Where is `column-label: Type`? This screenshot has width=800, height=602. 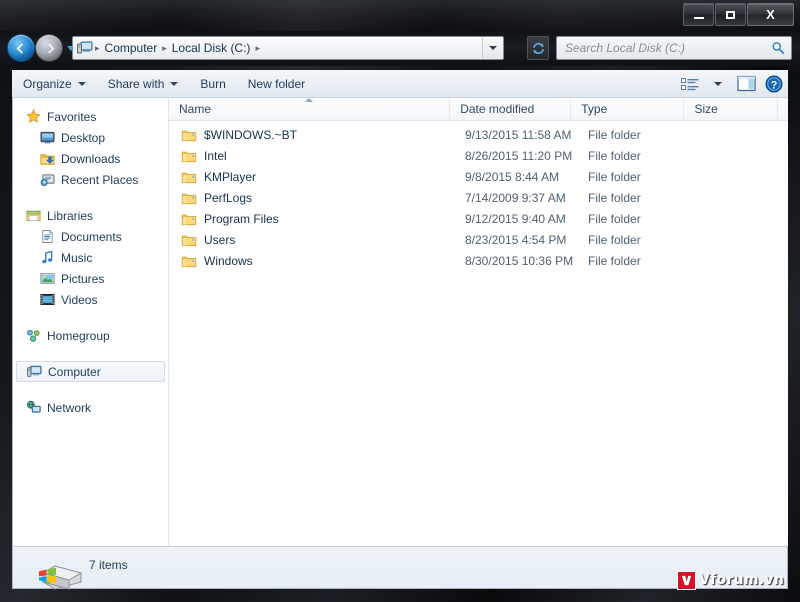
column-label: Type is located at coordinates (594, 109).